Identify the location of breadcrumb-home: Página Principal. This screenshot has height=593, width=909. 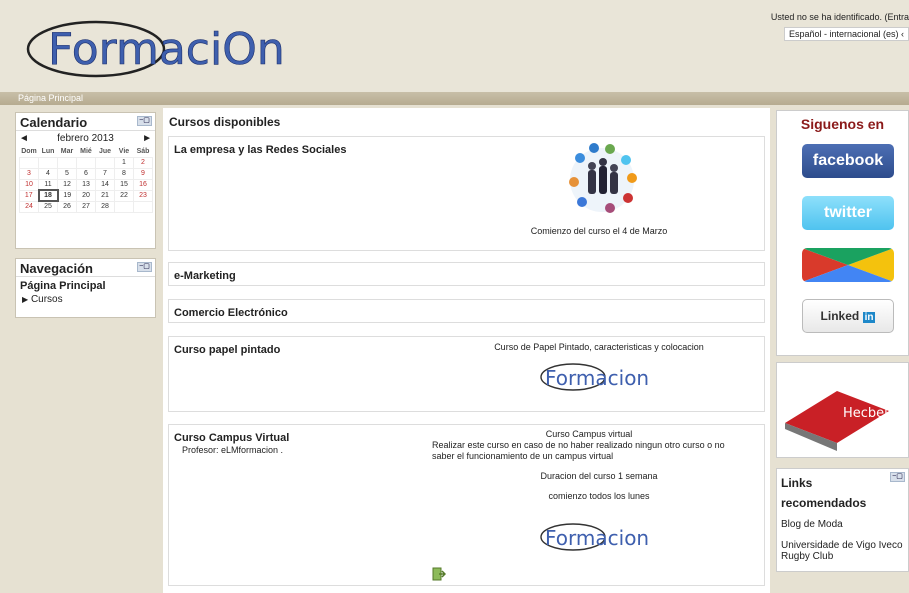
(50, 98).